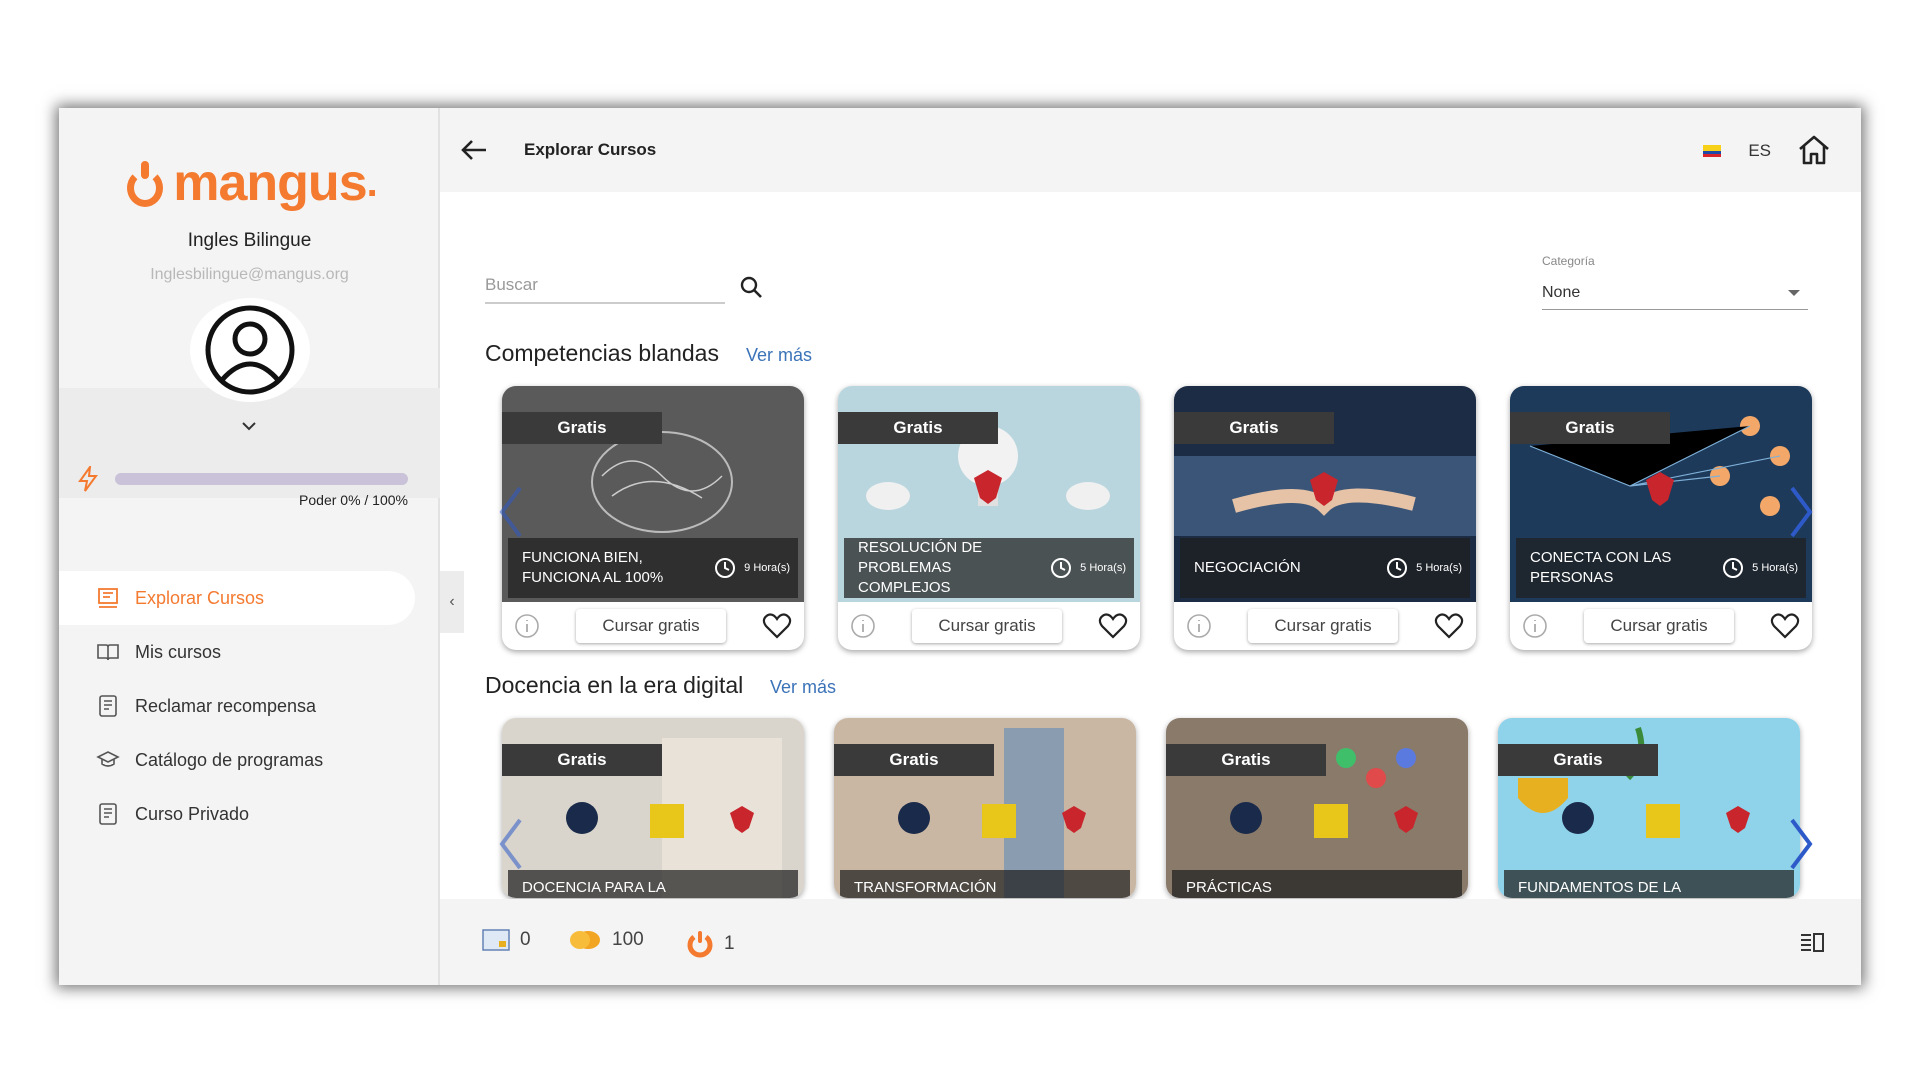  What do you see at coordinates (1675, 293) in the screenshot?
I see `category-select: None` at bounding box center [1675, 293].